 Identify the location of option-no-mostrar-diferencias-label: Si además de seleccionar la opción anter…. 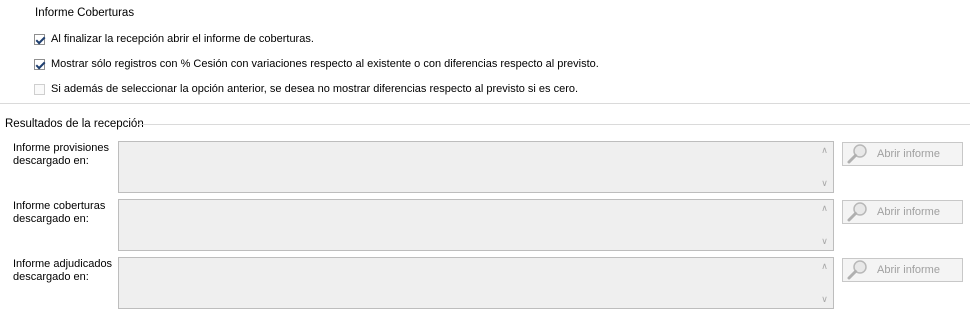
(315, 89).